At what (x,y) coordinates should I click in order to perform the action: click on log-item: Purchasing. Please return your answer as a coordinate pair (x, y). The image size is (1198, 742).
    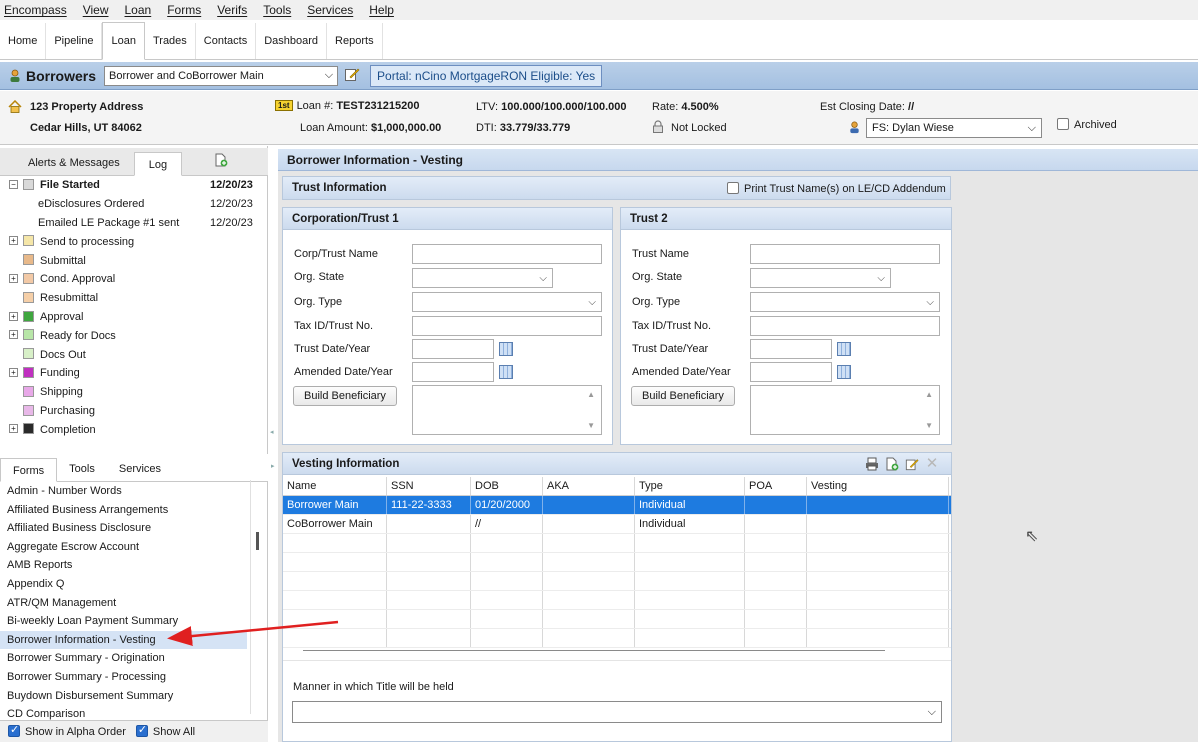
    Looking at the image, I should click on (132, 411).